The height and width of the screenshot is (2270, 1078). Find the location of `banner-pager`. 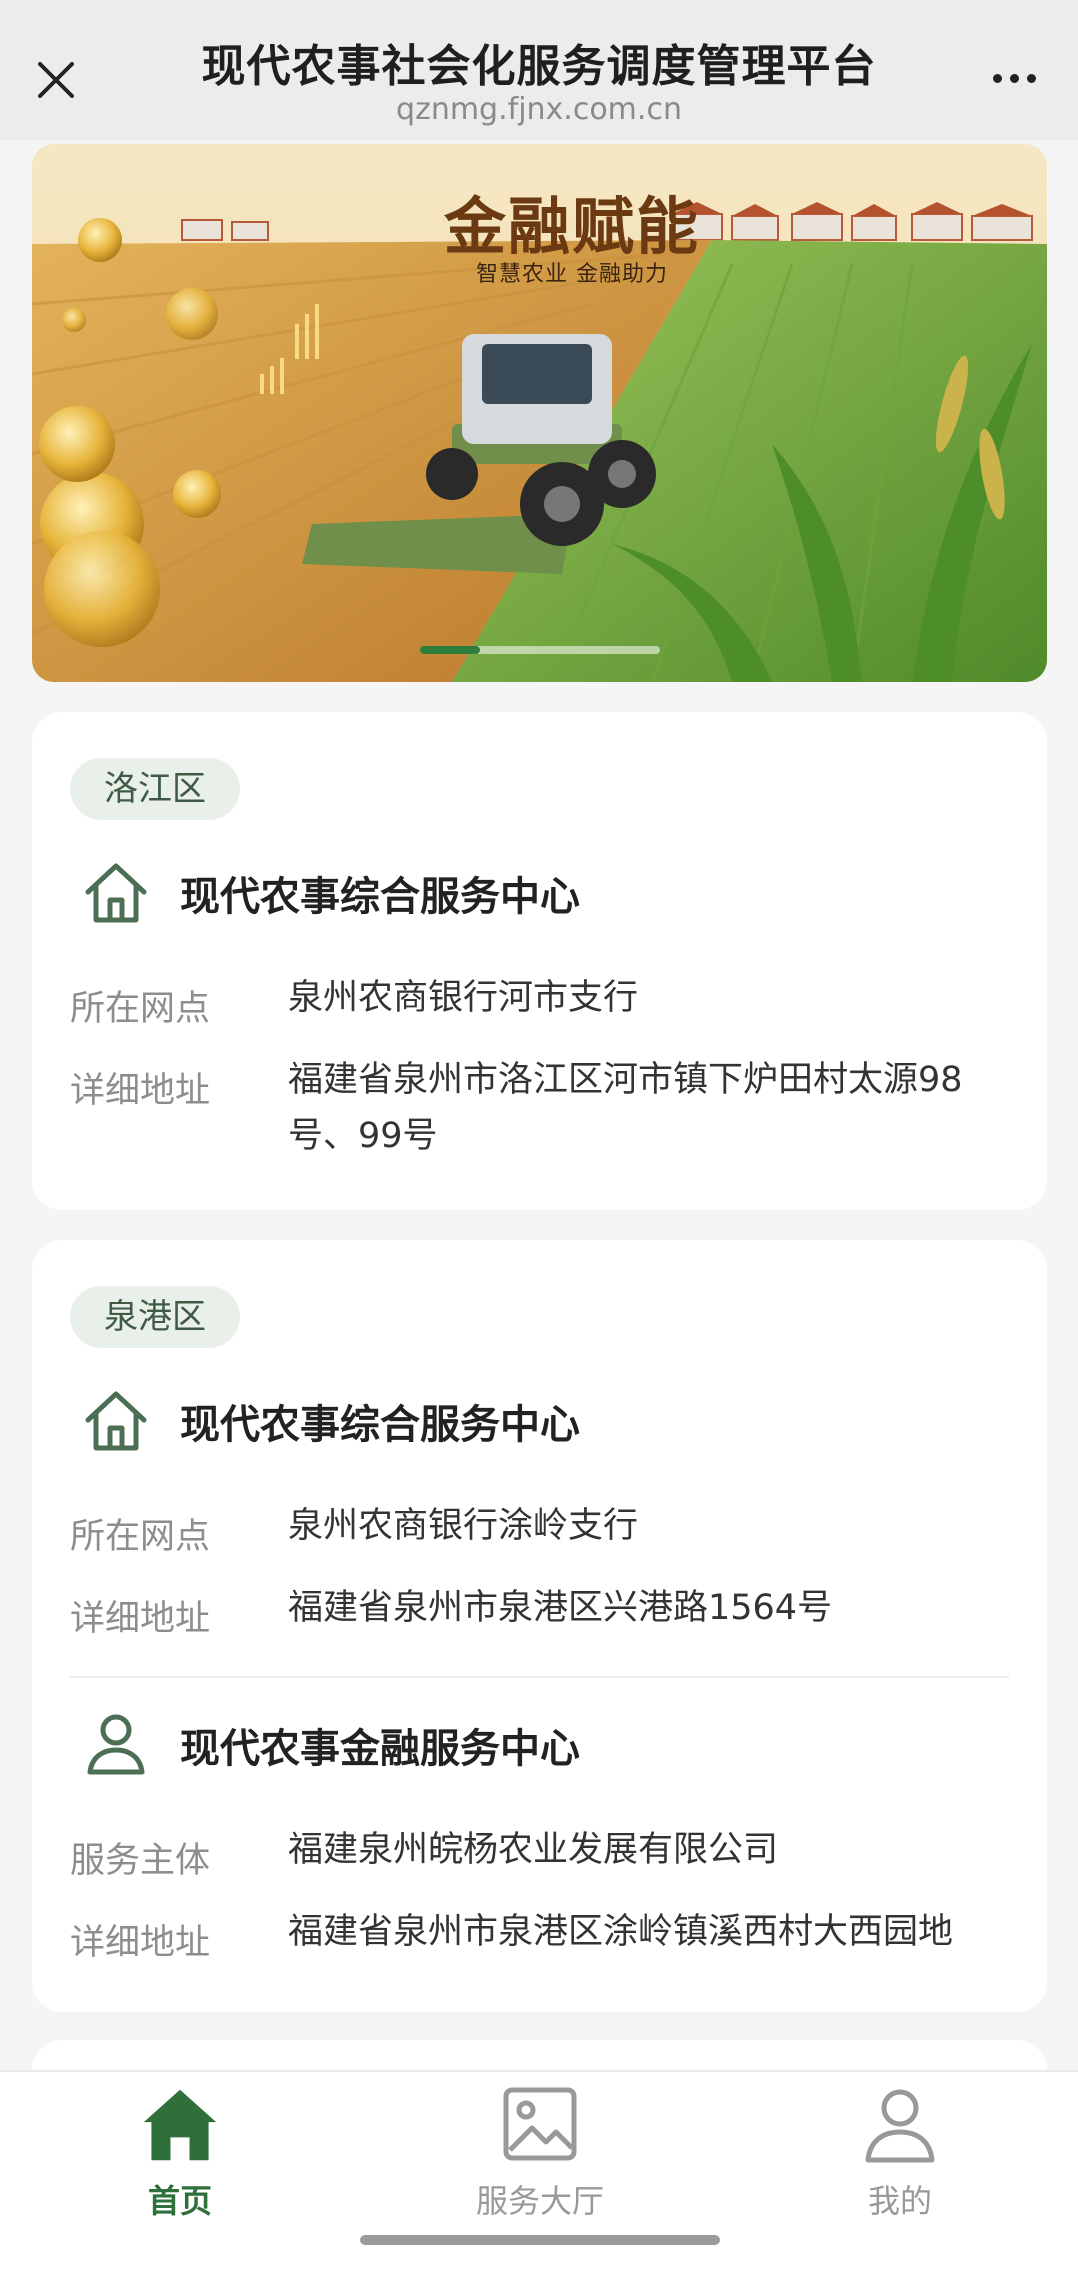

banner-pager is located at coordinates (540, 650).